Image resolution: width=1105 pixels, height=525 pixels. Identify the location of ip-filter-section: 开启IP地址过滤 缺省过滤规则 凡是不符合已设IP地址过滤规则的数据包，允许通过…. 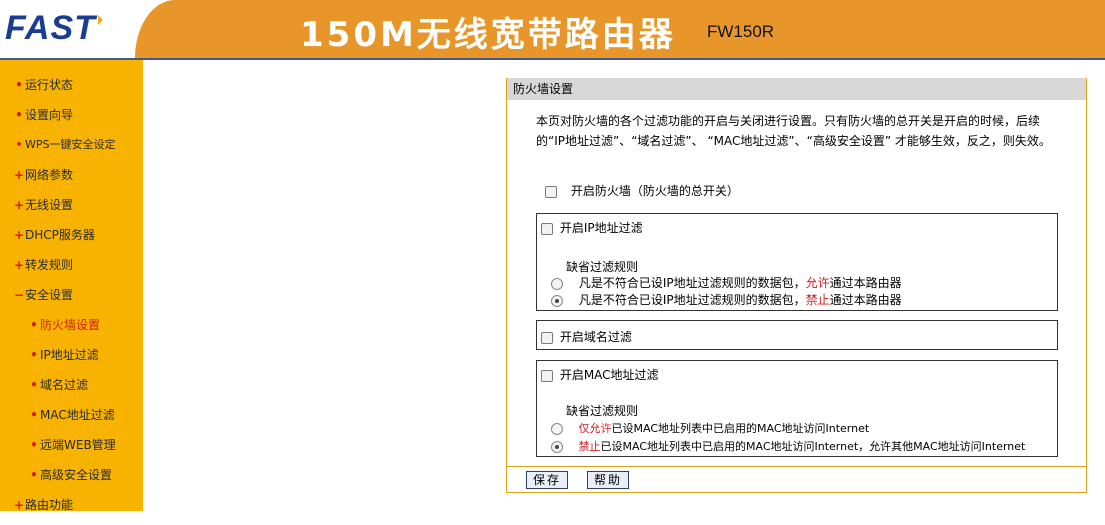
(797, 262).